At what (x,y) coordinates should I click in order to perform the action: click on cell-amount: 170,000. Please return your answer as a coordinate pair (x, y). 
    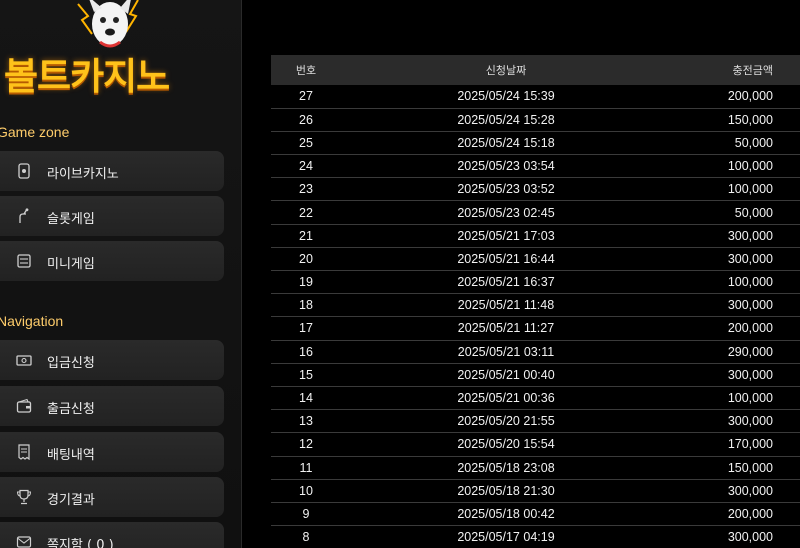
    Looking at the image, I should click on (750, 444).